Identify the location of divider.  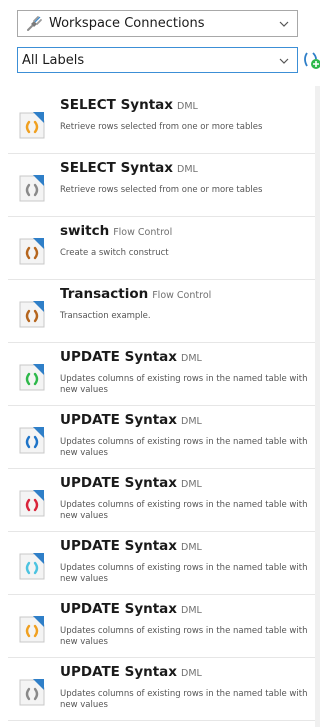
(161, 720).